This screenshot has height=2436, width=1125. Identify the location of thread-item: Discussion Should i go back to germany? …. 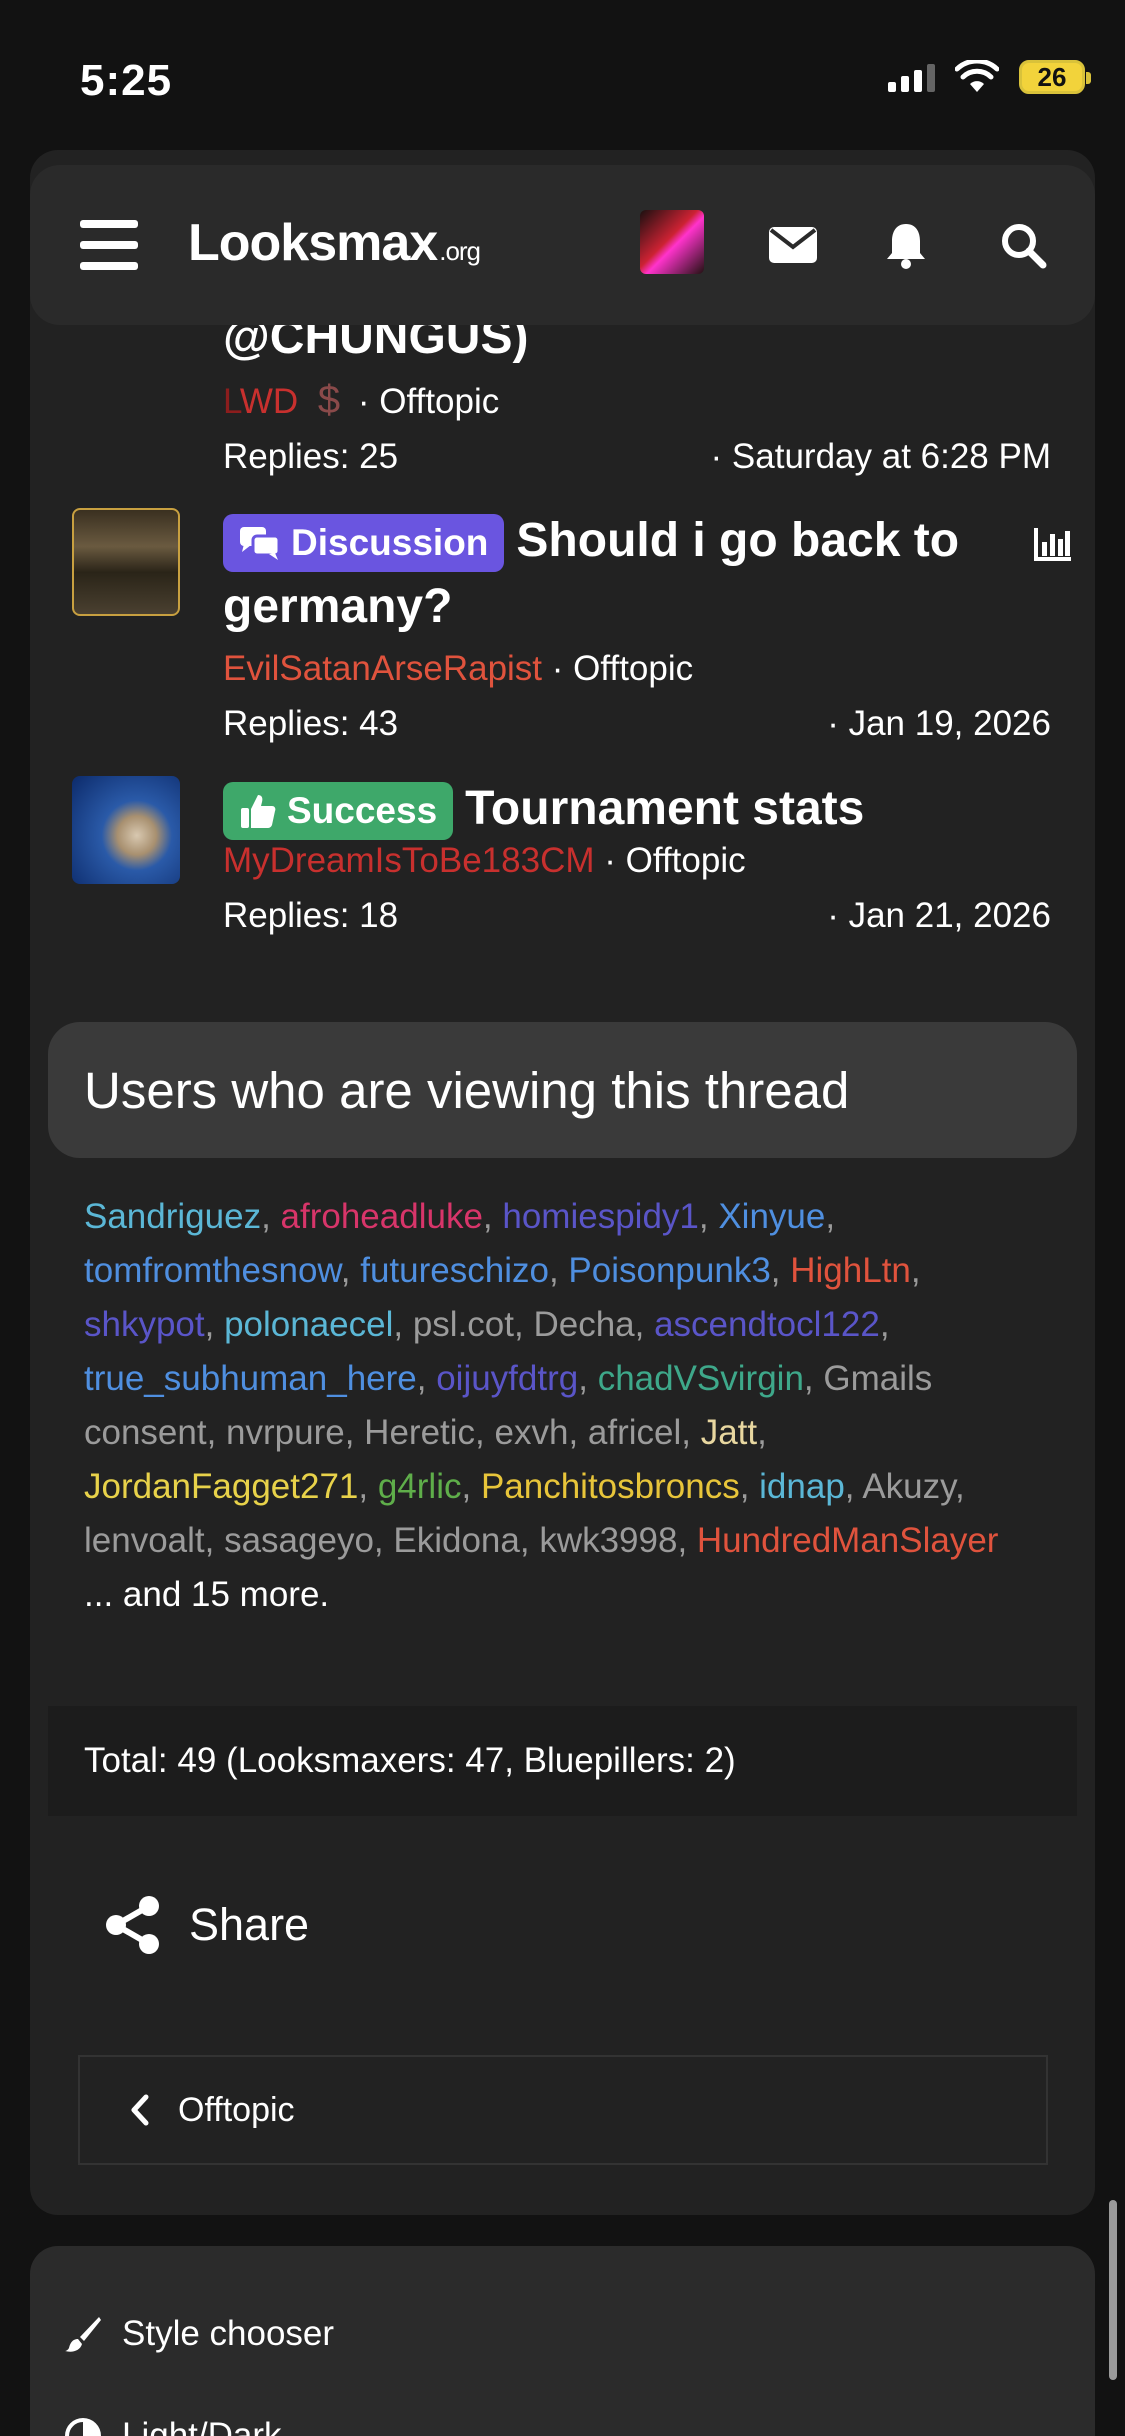
(562, 628).